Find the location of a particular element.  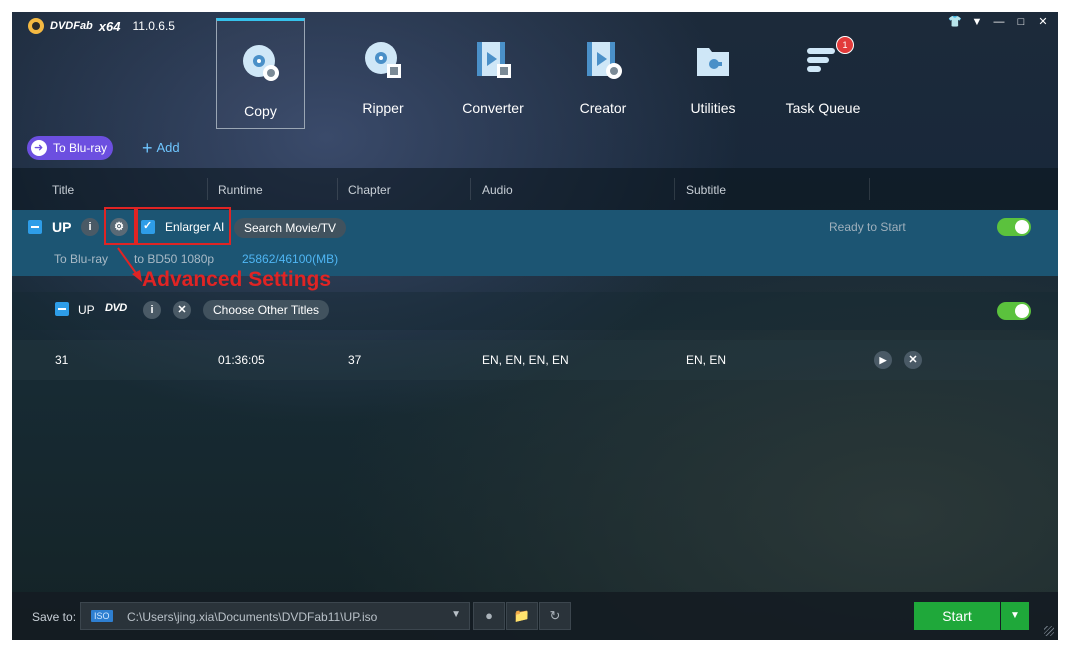

nav-label: Copy is located at coordinates (260, 111).